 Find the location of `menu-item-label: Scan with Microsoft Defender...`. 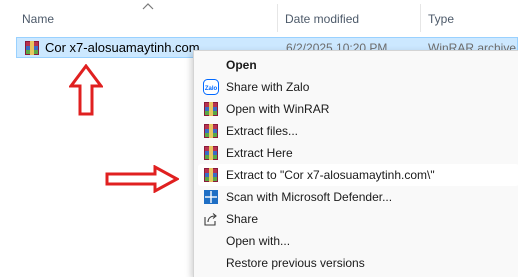

menu-item-label: Scan with Microsoft Defender... is located at coordinates (309, 197).